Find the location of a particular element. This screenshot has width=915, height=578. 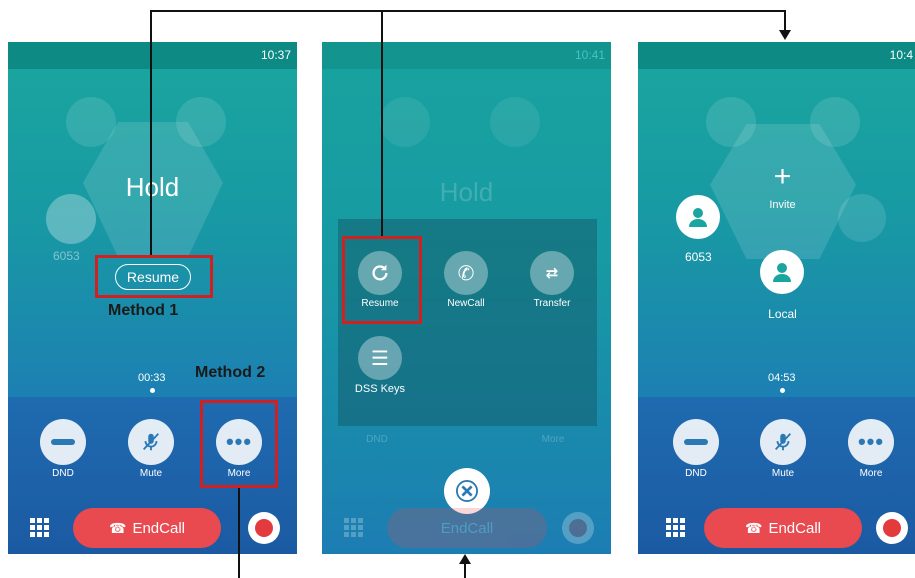

menu-dsskeys-button: ☰ DSS Keys is located at coordinates (380, 365).